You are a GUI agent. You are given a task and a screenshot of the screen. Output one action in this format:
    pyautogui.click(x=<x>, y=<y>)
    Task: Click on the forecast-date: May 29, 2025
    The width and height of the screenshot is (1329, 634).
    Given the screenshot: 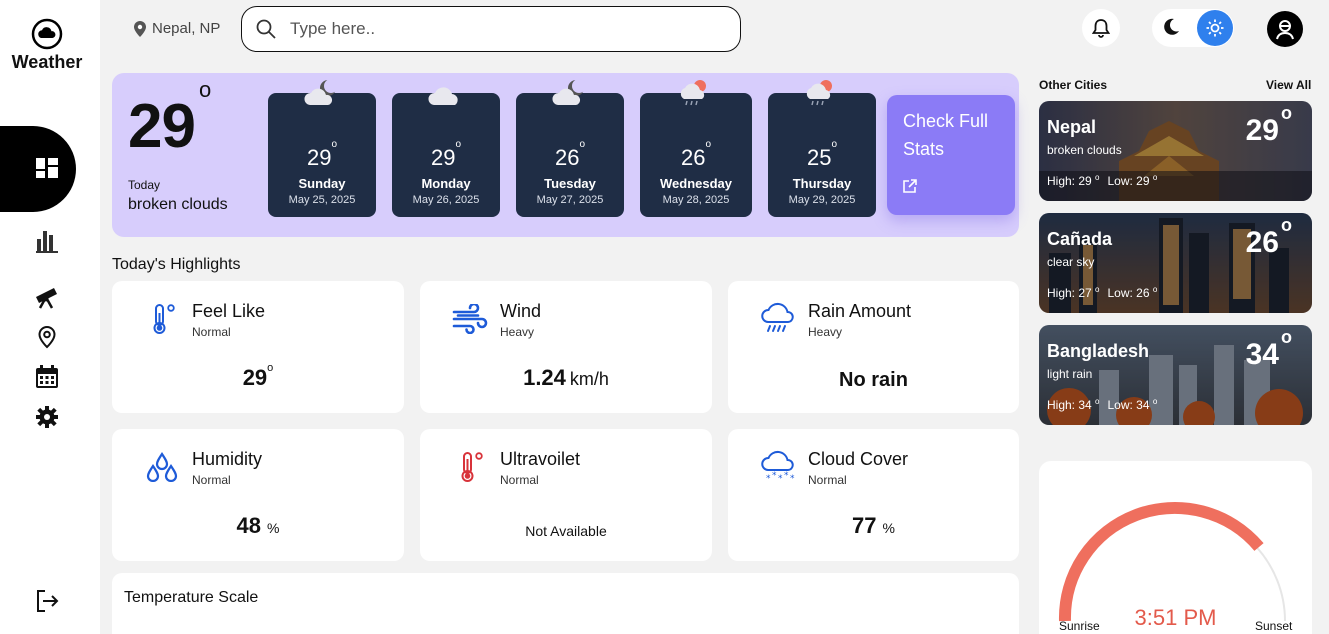 What is the action you would take?
    pyautogui.click(x=822, y=200)
    